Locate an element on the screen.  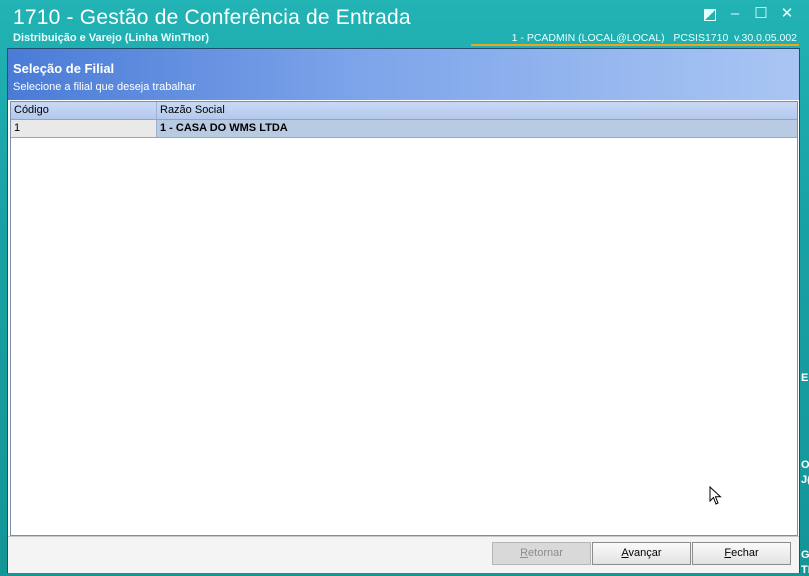
window-controls: – ☐ ✕ is located at coordinates (748, 14).